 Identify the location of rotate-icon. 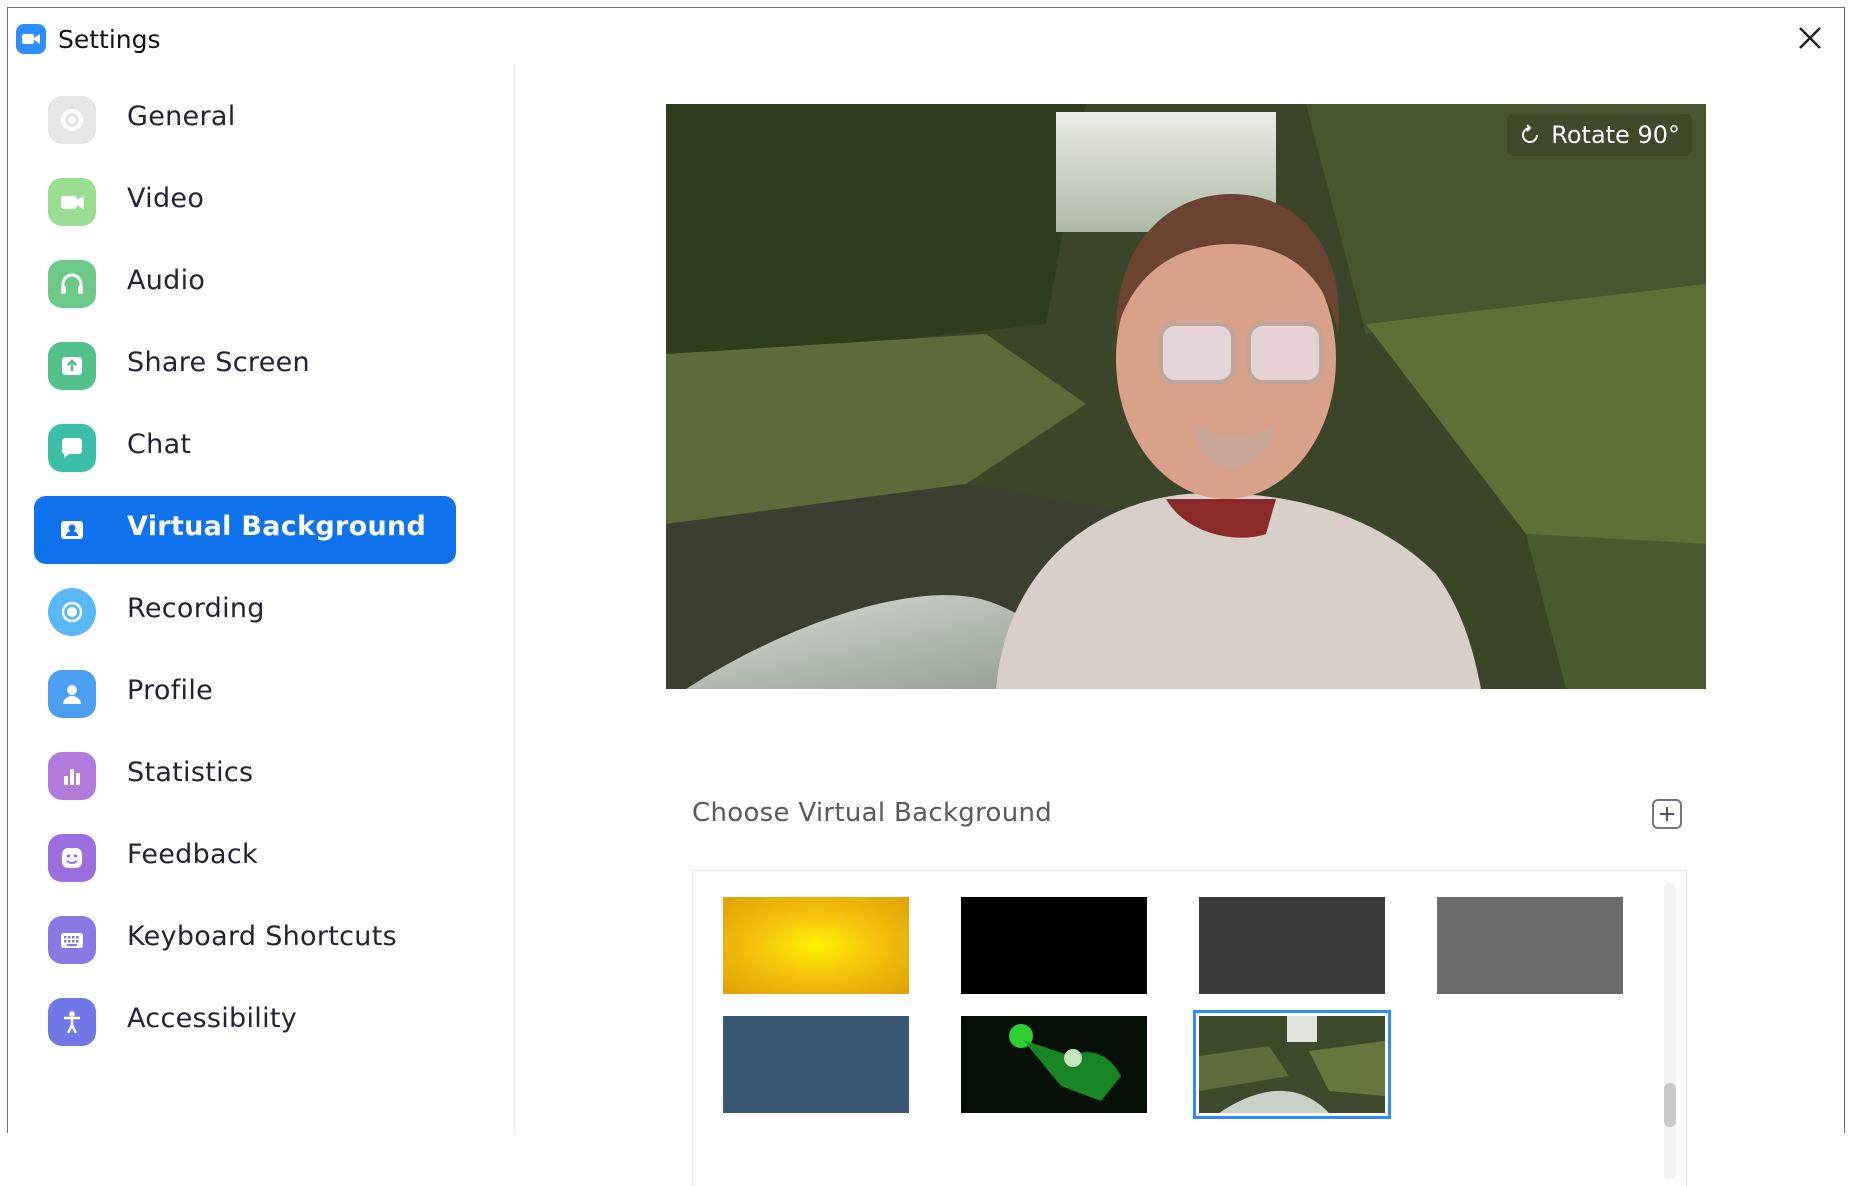
(1530, 133).